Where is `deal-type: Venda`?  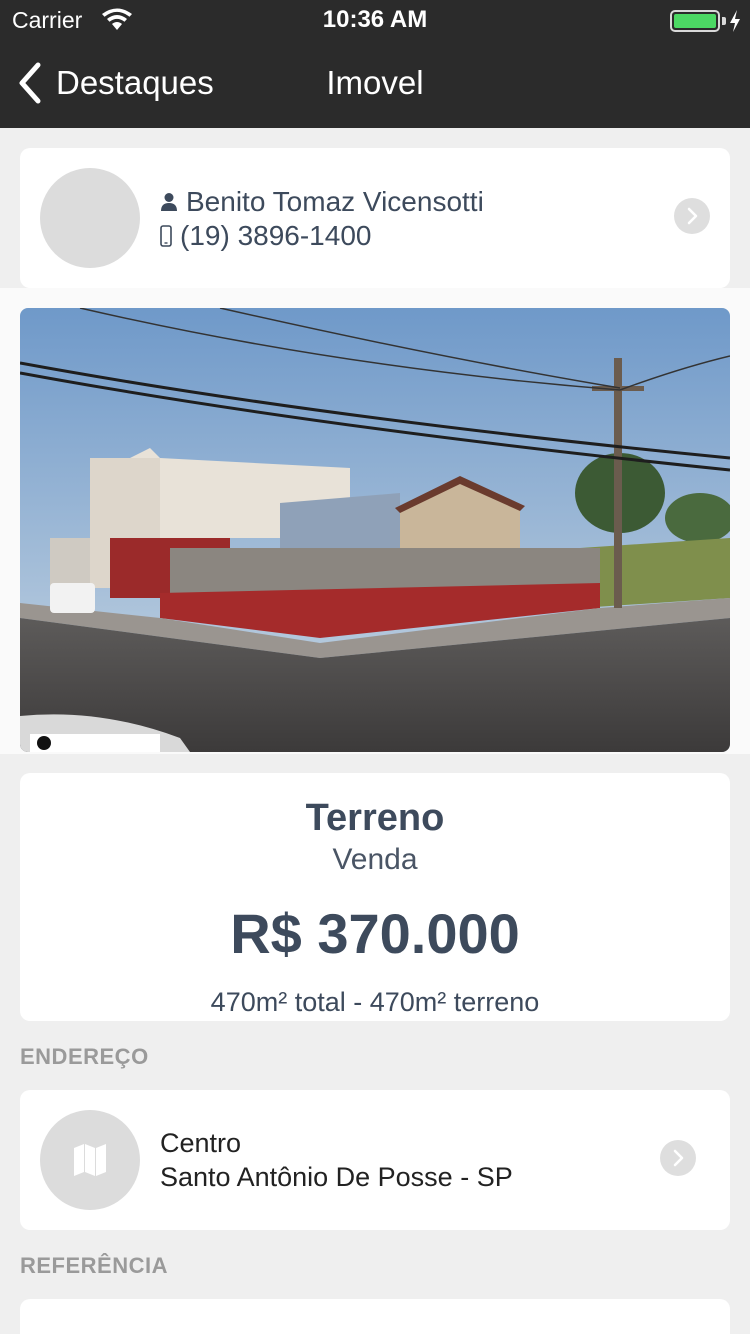 deal-type: Venda is located at coordinates (375, 859).